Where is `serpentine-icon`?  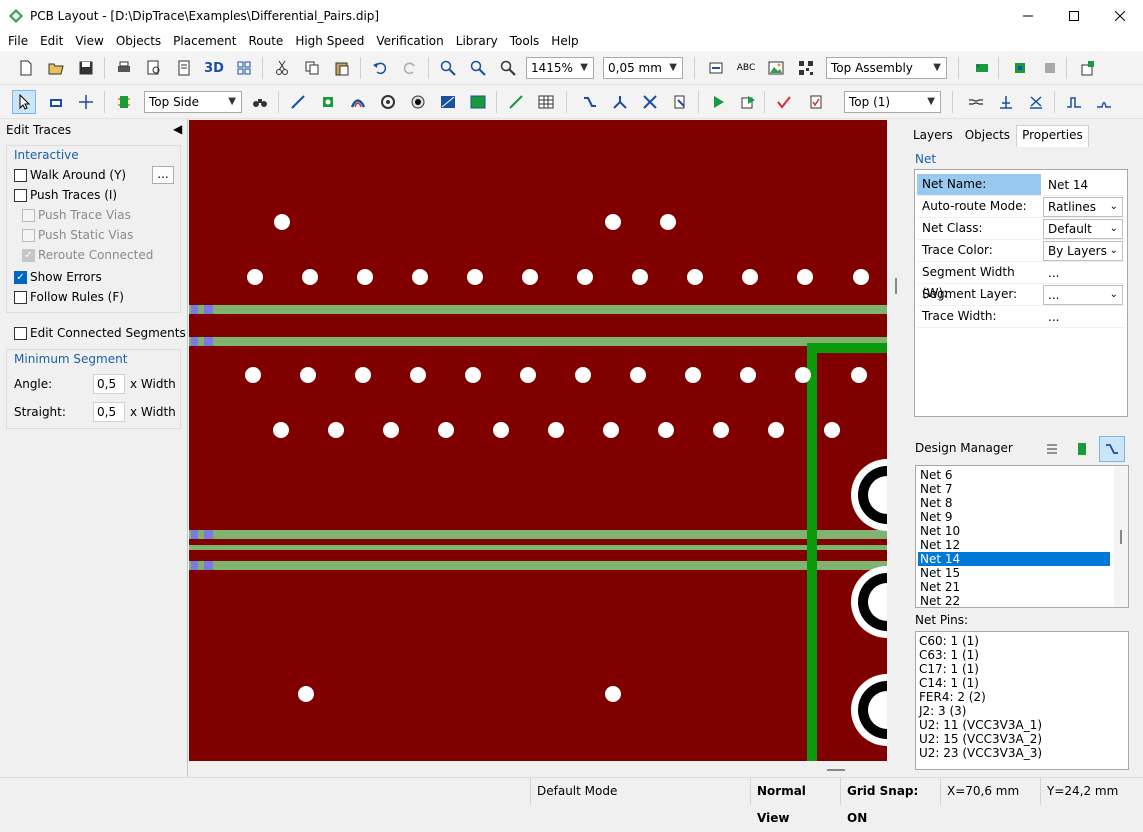
serpentine-icon is located at coordinates (1074, 102).